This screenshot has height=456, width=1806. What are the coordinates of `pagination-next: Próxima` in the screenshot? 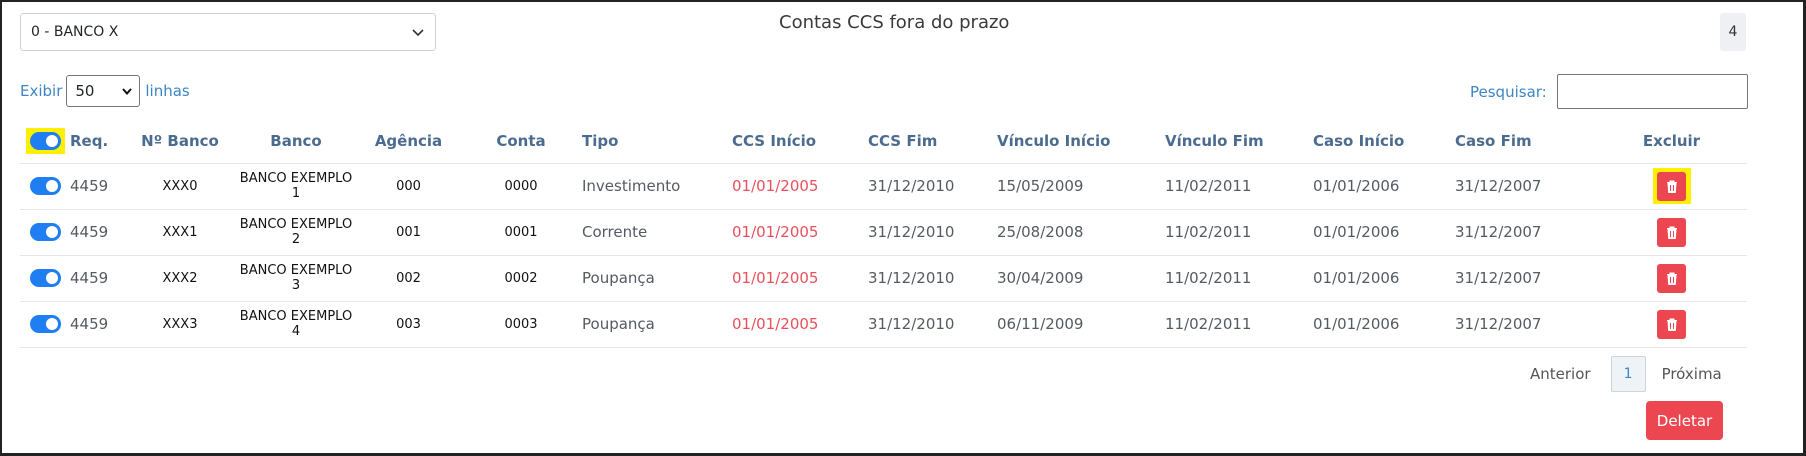 It's located at (1692, 374).